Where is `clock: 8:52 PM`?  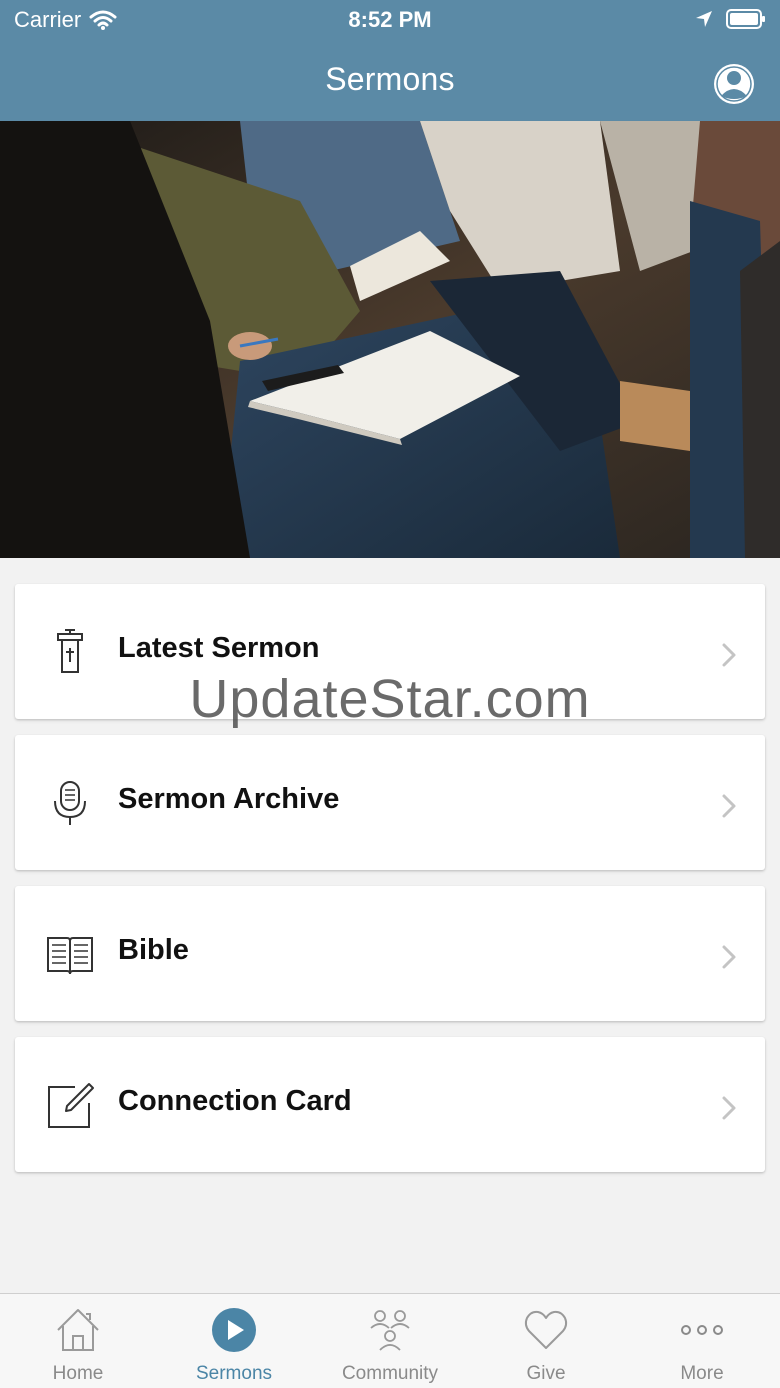 clock: 8:52 PM is located at coordinates (390, 19).